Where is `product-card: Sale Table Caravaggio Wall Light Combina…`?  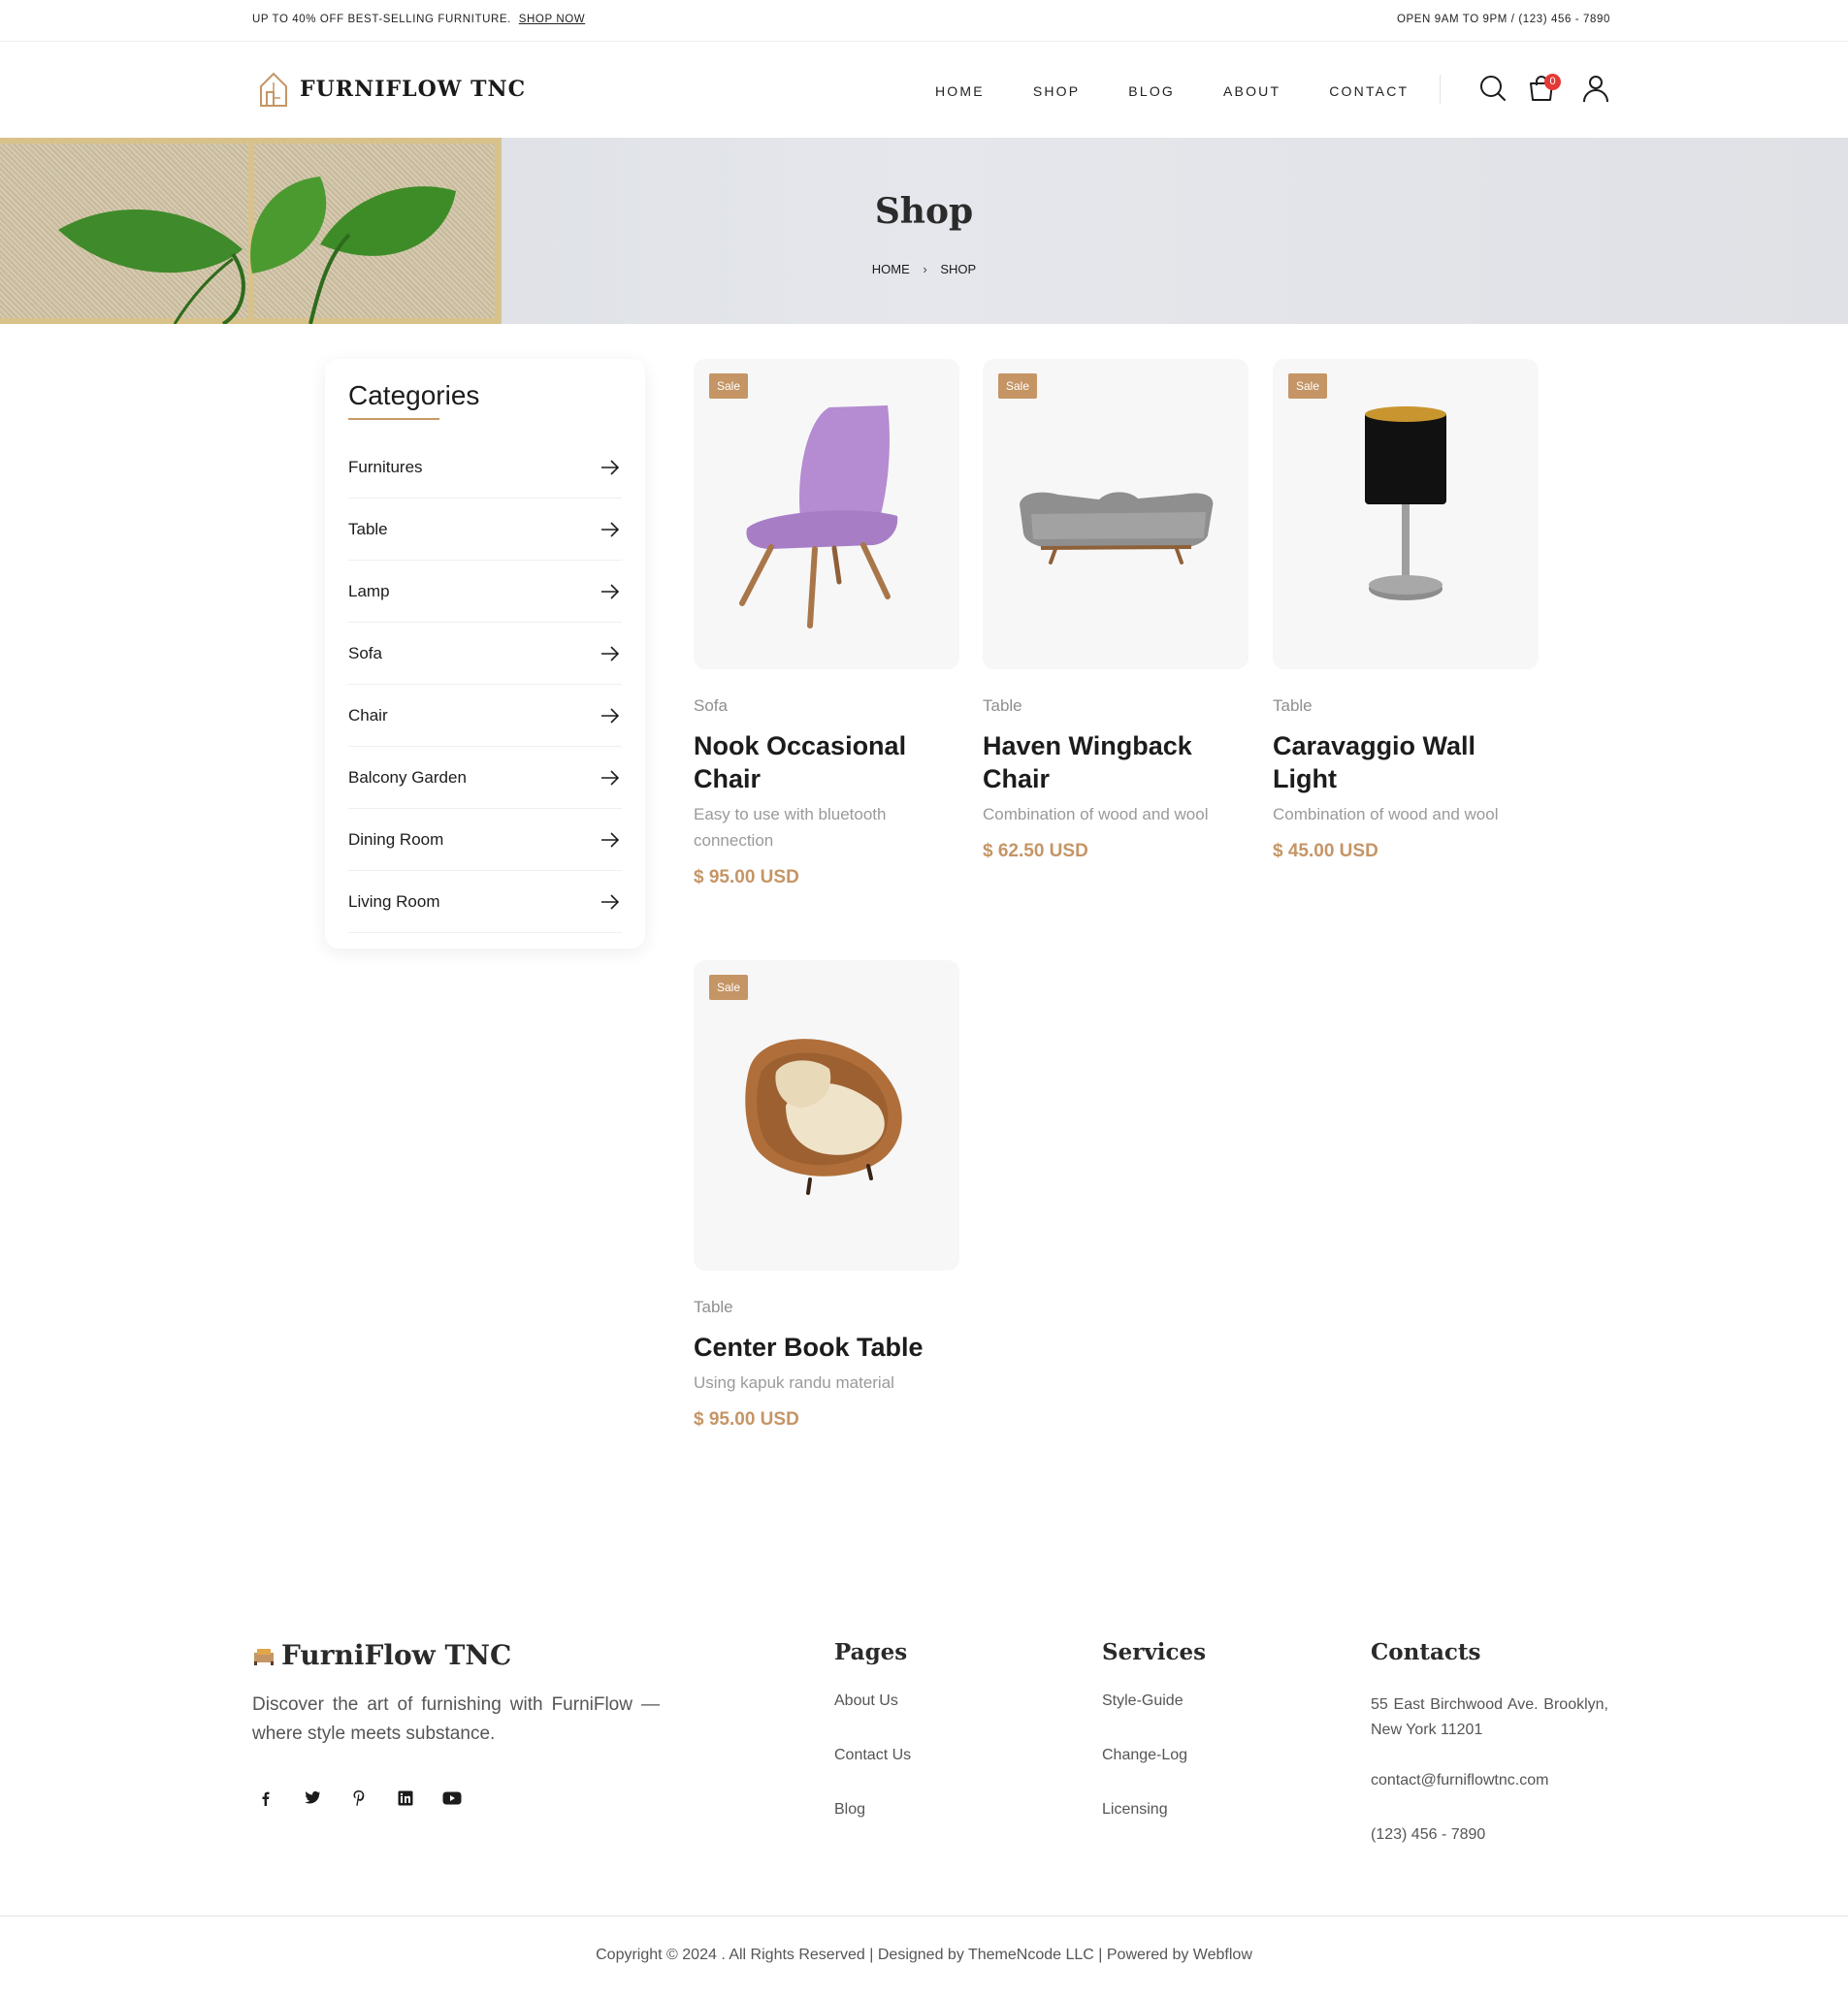 product-card: Sale Table Caravaggio Wall Light Combina… is located at coordinates (1406, 610).